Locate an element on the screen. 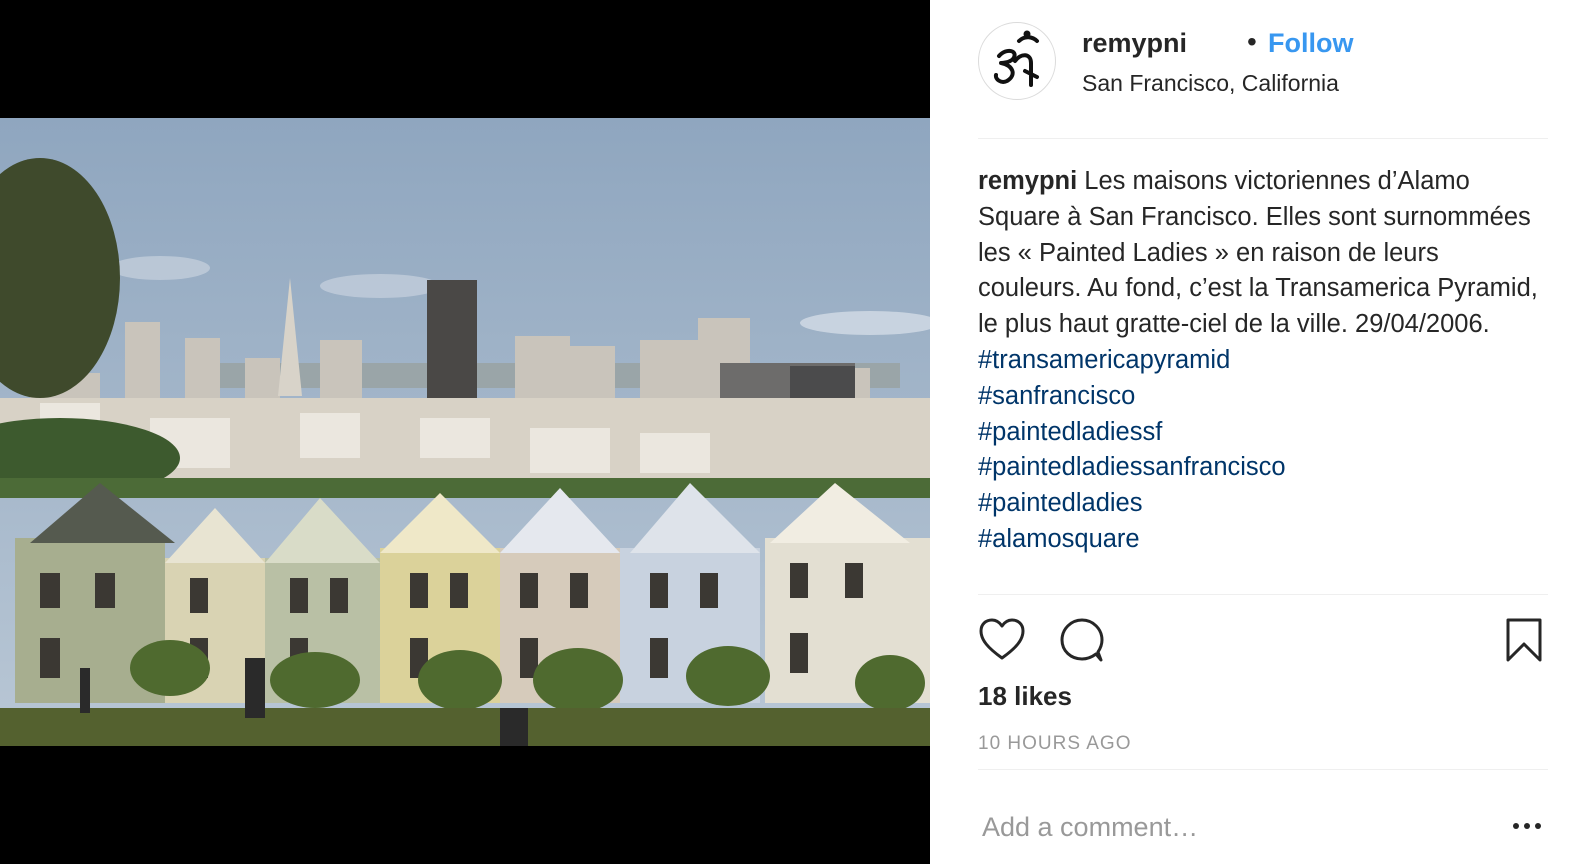 Image resolution: width=1578 pixels, height=864 pixels. hashtag-link: #paintedladies is located at coordinates (1263, 504).